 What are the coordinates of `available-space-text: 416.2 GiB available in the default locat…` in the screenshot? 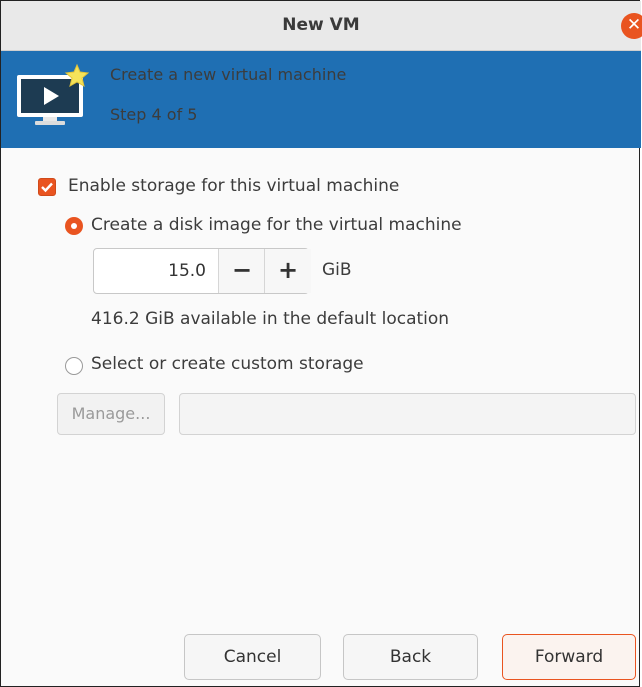 It's located at (270, 319).